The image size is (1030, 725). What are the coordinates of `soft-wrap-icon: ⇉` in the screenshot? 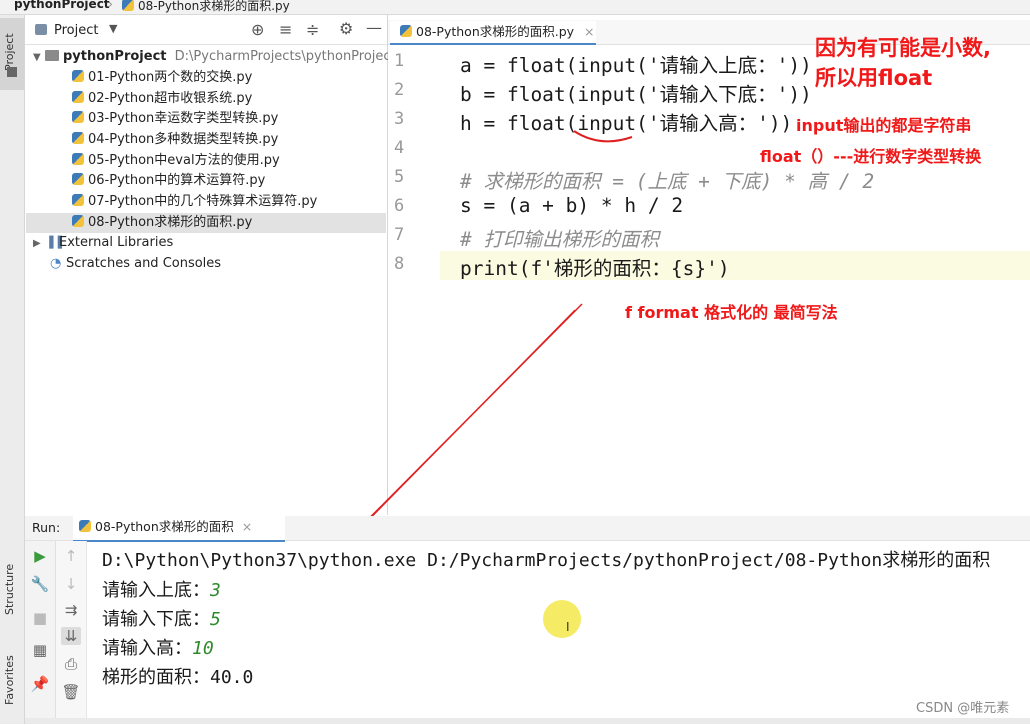 It's located at (71, 610).